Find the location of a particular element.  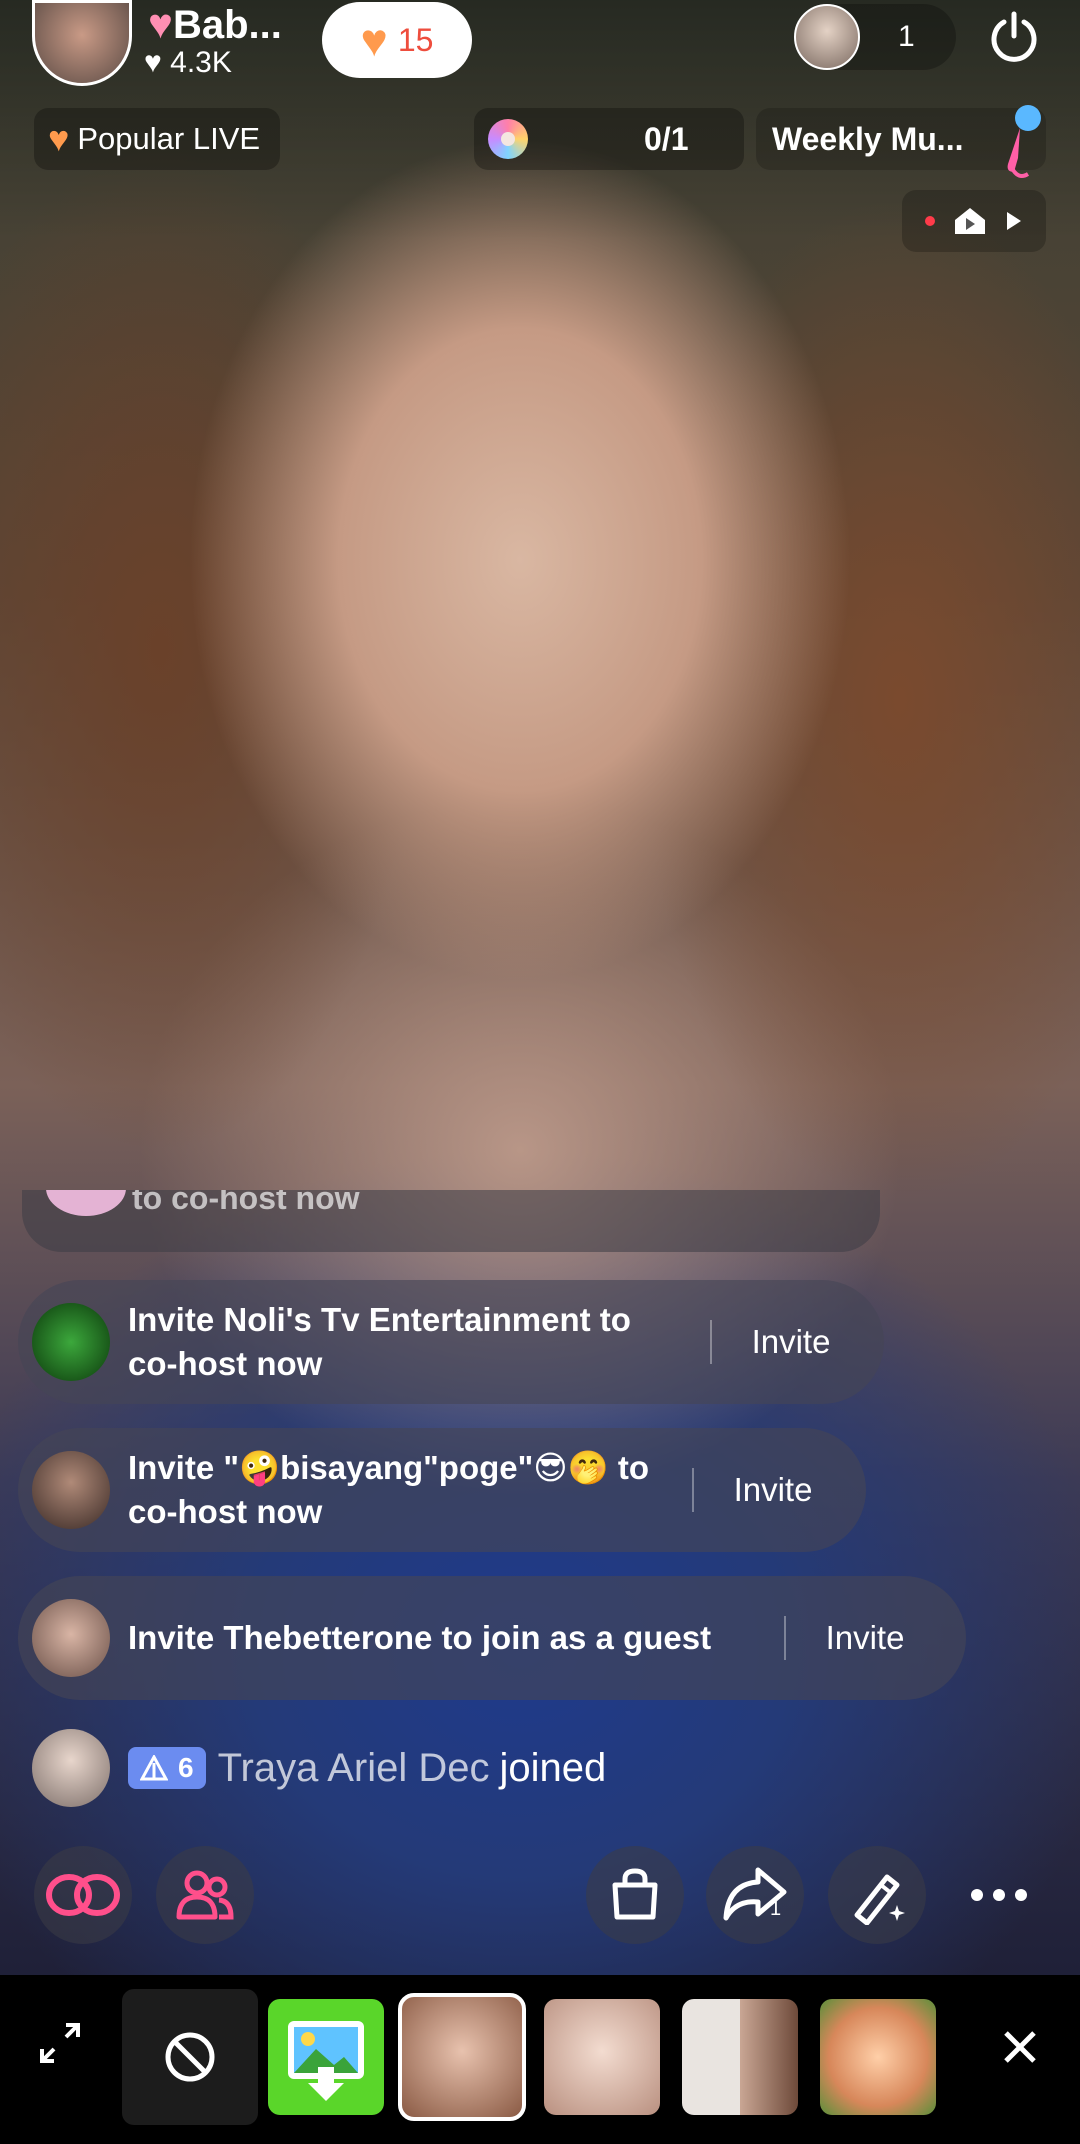

guests-button is located at coordinates (205, 1895).